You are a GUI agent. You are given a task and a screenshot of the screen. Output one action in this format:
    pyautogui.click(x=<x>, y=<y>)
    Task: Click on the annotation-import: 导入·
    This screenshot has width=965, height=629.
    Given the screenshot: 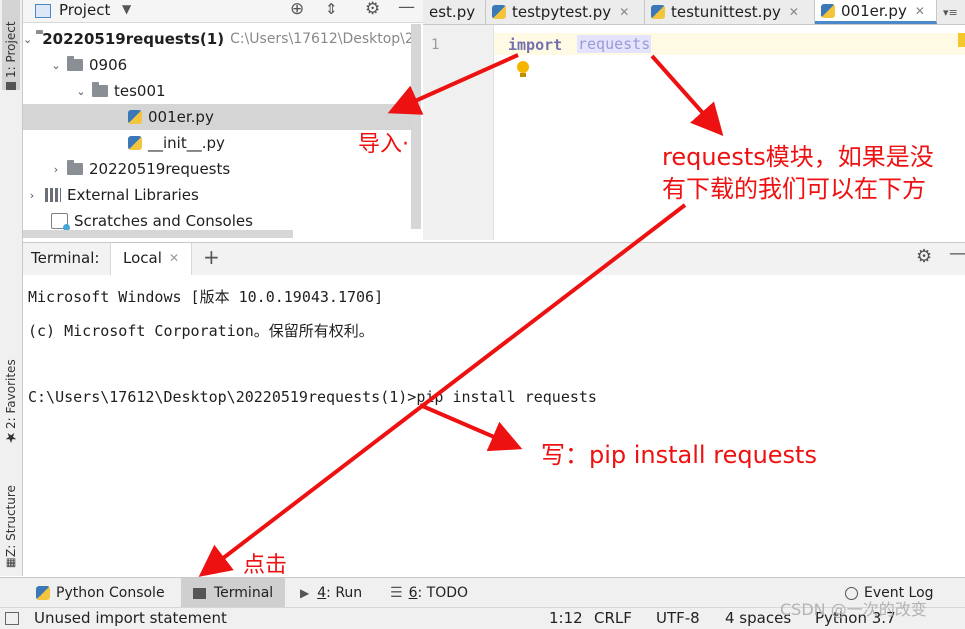 What is the action you would take?
    pyautogui.click(x=383, y=144)
    